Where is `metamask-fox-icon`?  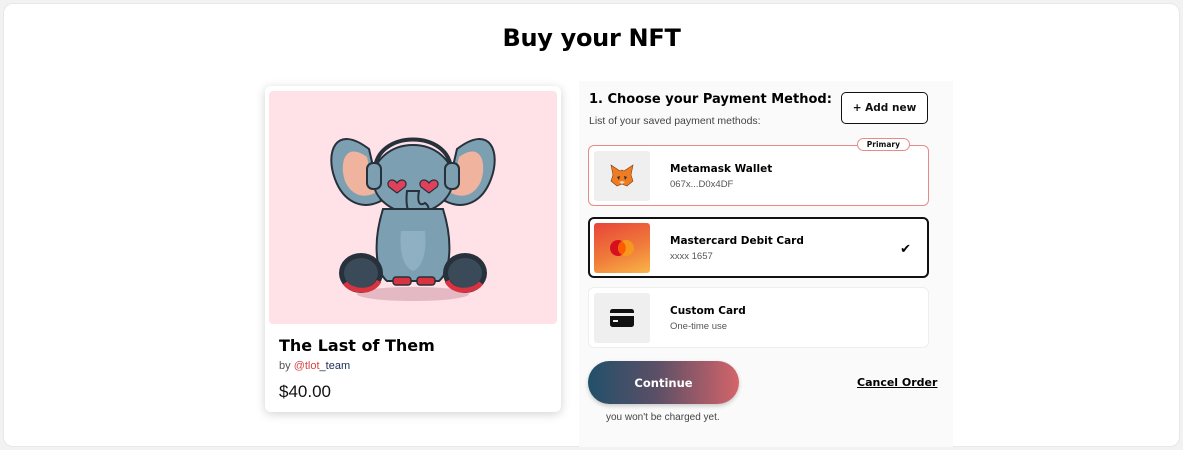
metamask-fox-icon is located at coordinates (622, 175).